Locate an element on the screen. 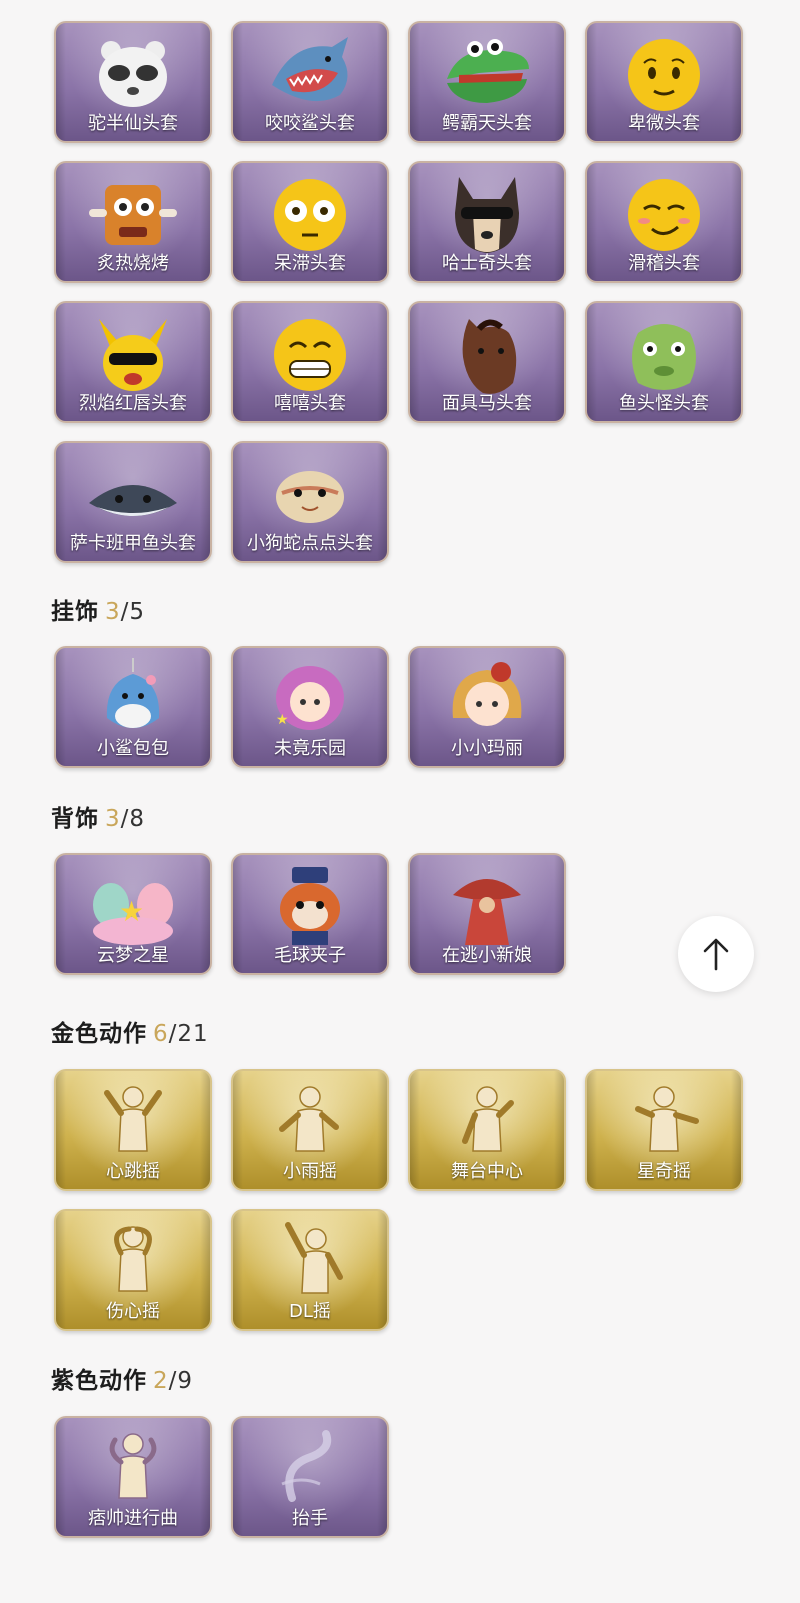  arrow-up-icon is located at coordinates (716, 954).